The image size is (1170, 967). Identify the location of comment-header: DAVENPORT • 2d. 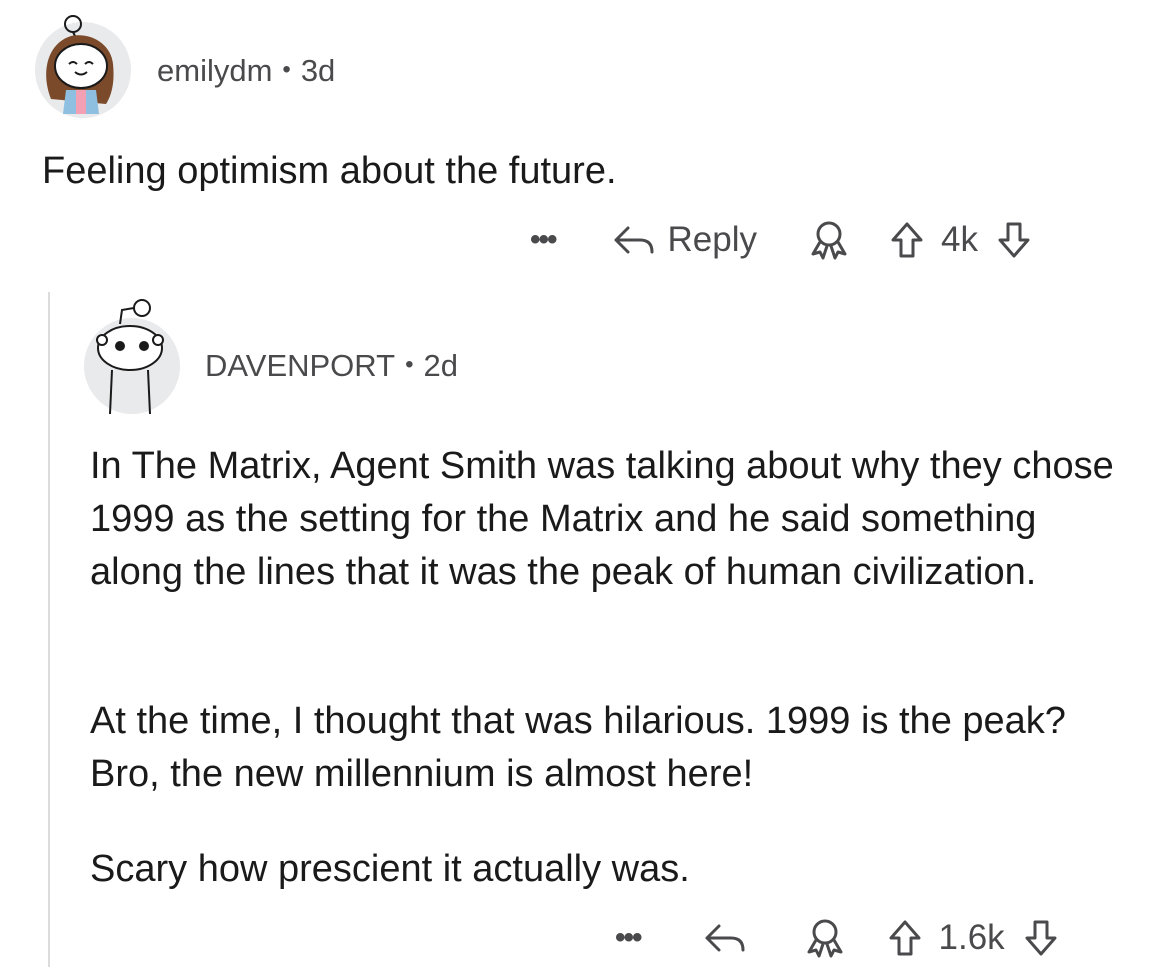
(331, 366).